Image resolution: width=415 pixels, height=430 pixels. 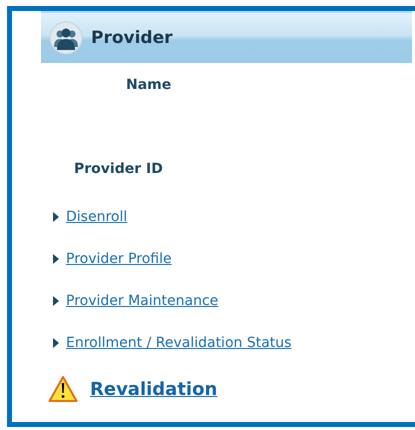 I want to click on warning-icon, so click(x=63, y=389).